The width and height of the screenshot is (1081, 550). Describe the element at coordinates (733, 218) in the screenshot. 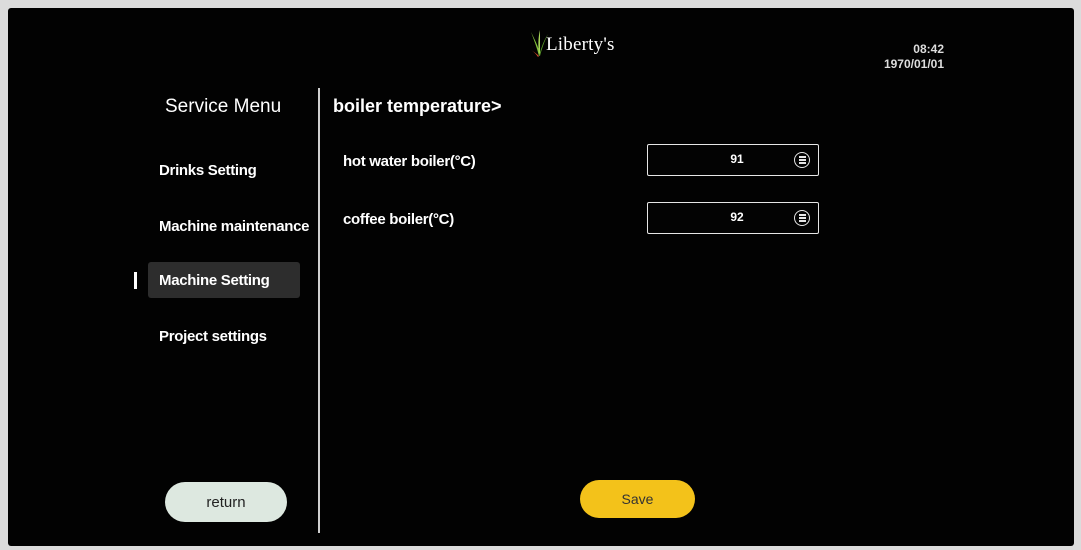

I see `coffee-boiler-input: 92` at that location.